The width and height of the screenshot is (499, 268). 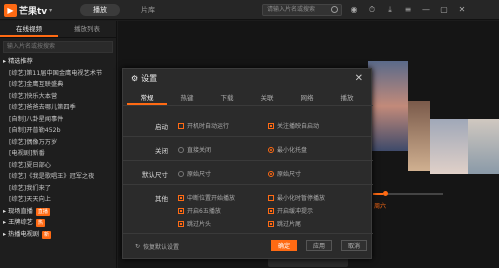 I want to click on sidebar-section-header: ▸ 现场直播 直播, so click(x=58, y=212).